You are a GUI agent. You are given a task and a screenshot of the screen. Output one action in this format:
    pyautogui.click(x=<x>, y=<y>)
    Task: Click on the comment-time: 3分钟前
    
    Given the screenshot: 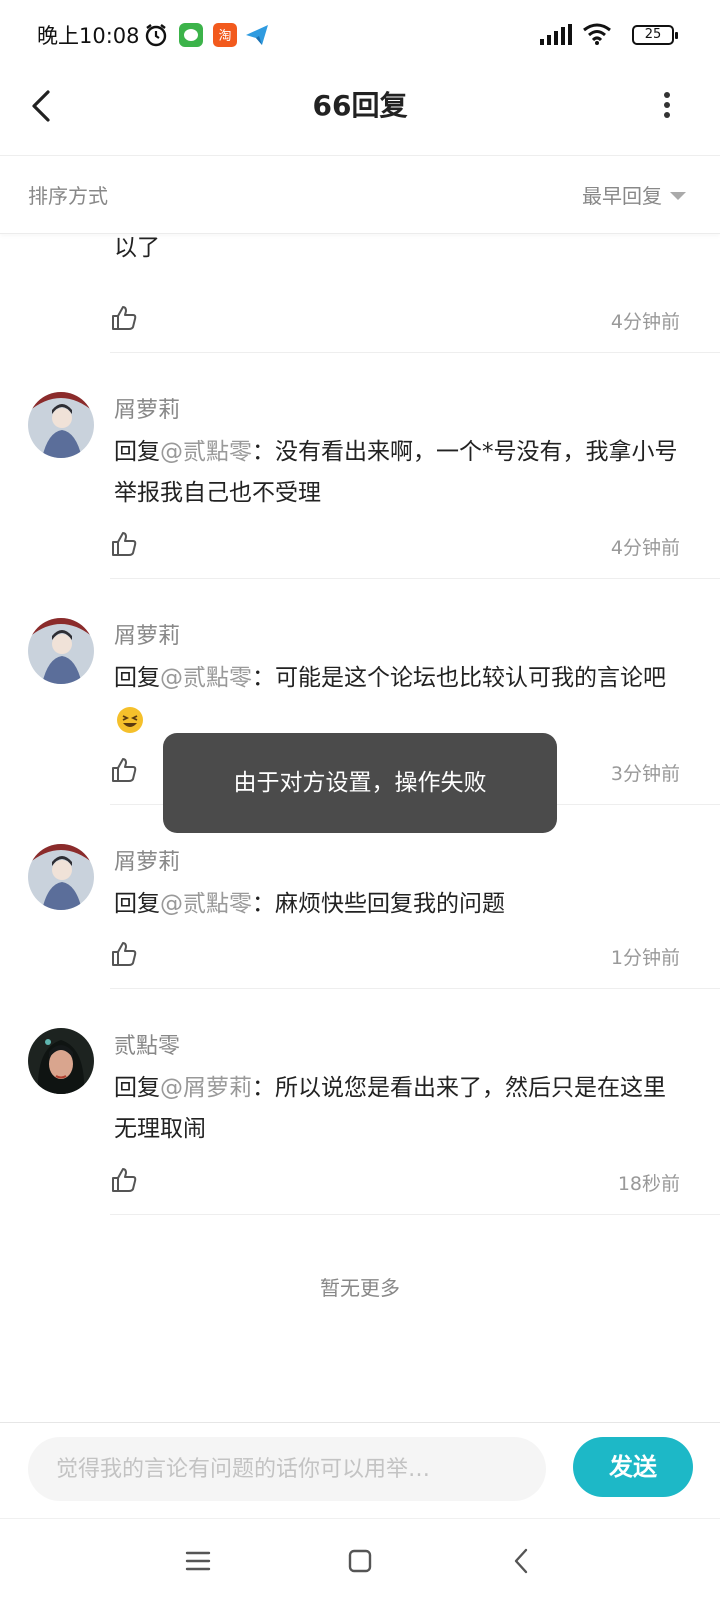 What is the action you would take?
    pyautogui.click(x=645, y=774)
    